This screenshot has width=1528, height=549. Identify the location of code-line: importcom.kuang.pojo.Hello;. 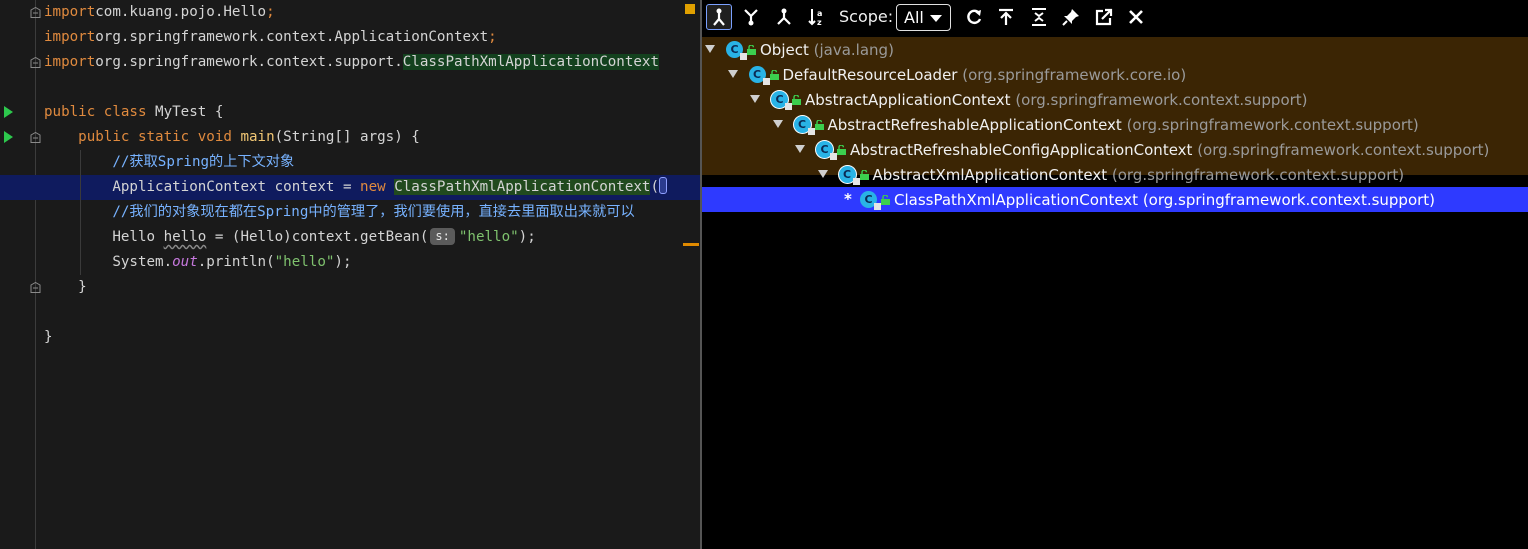
(350, 12).